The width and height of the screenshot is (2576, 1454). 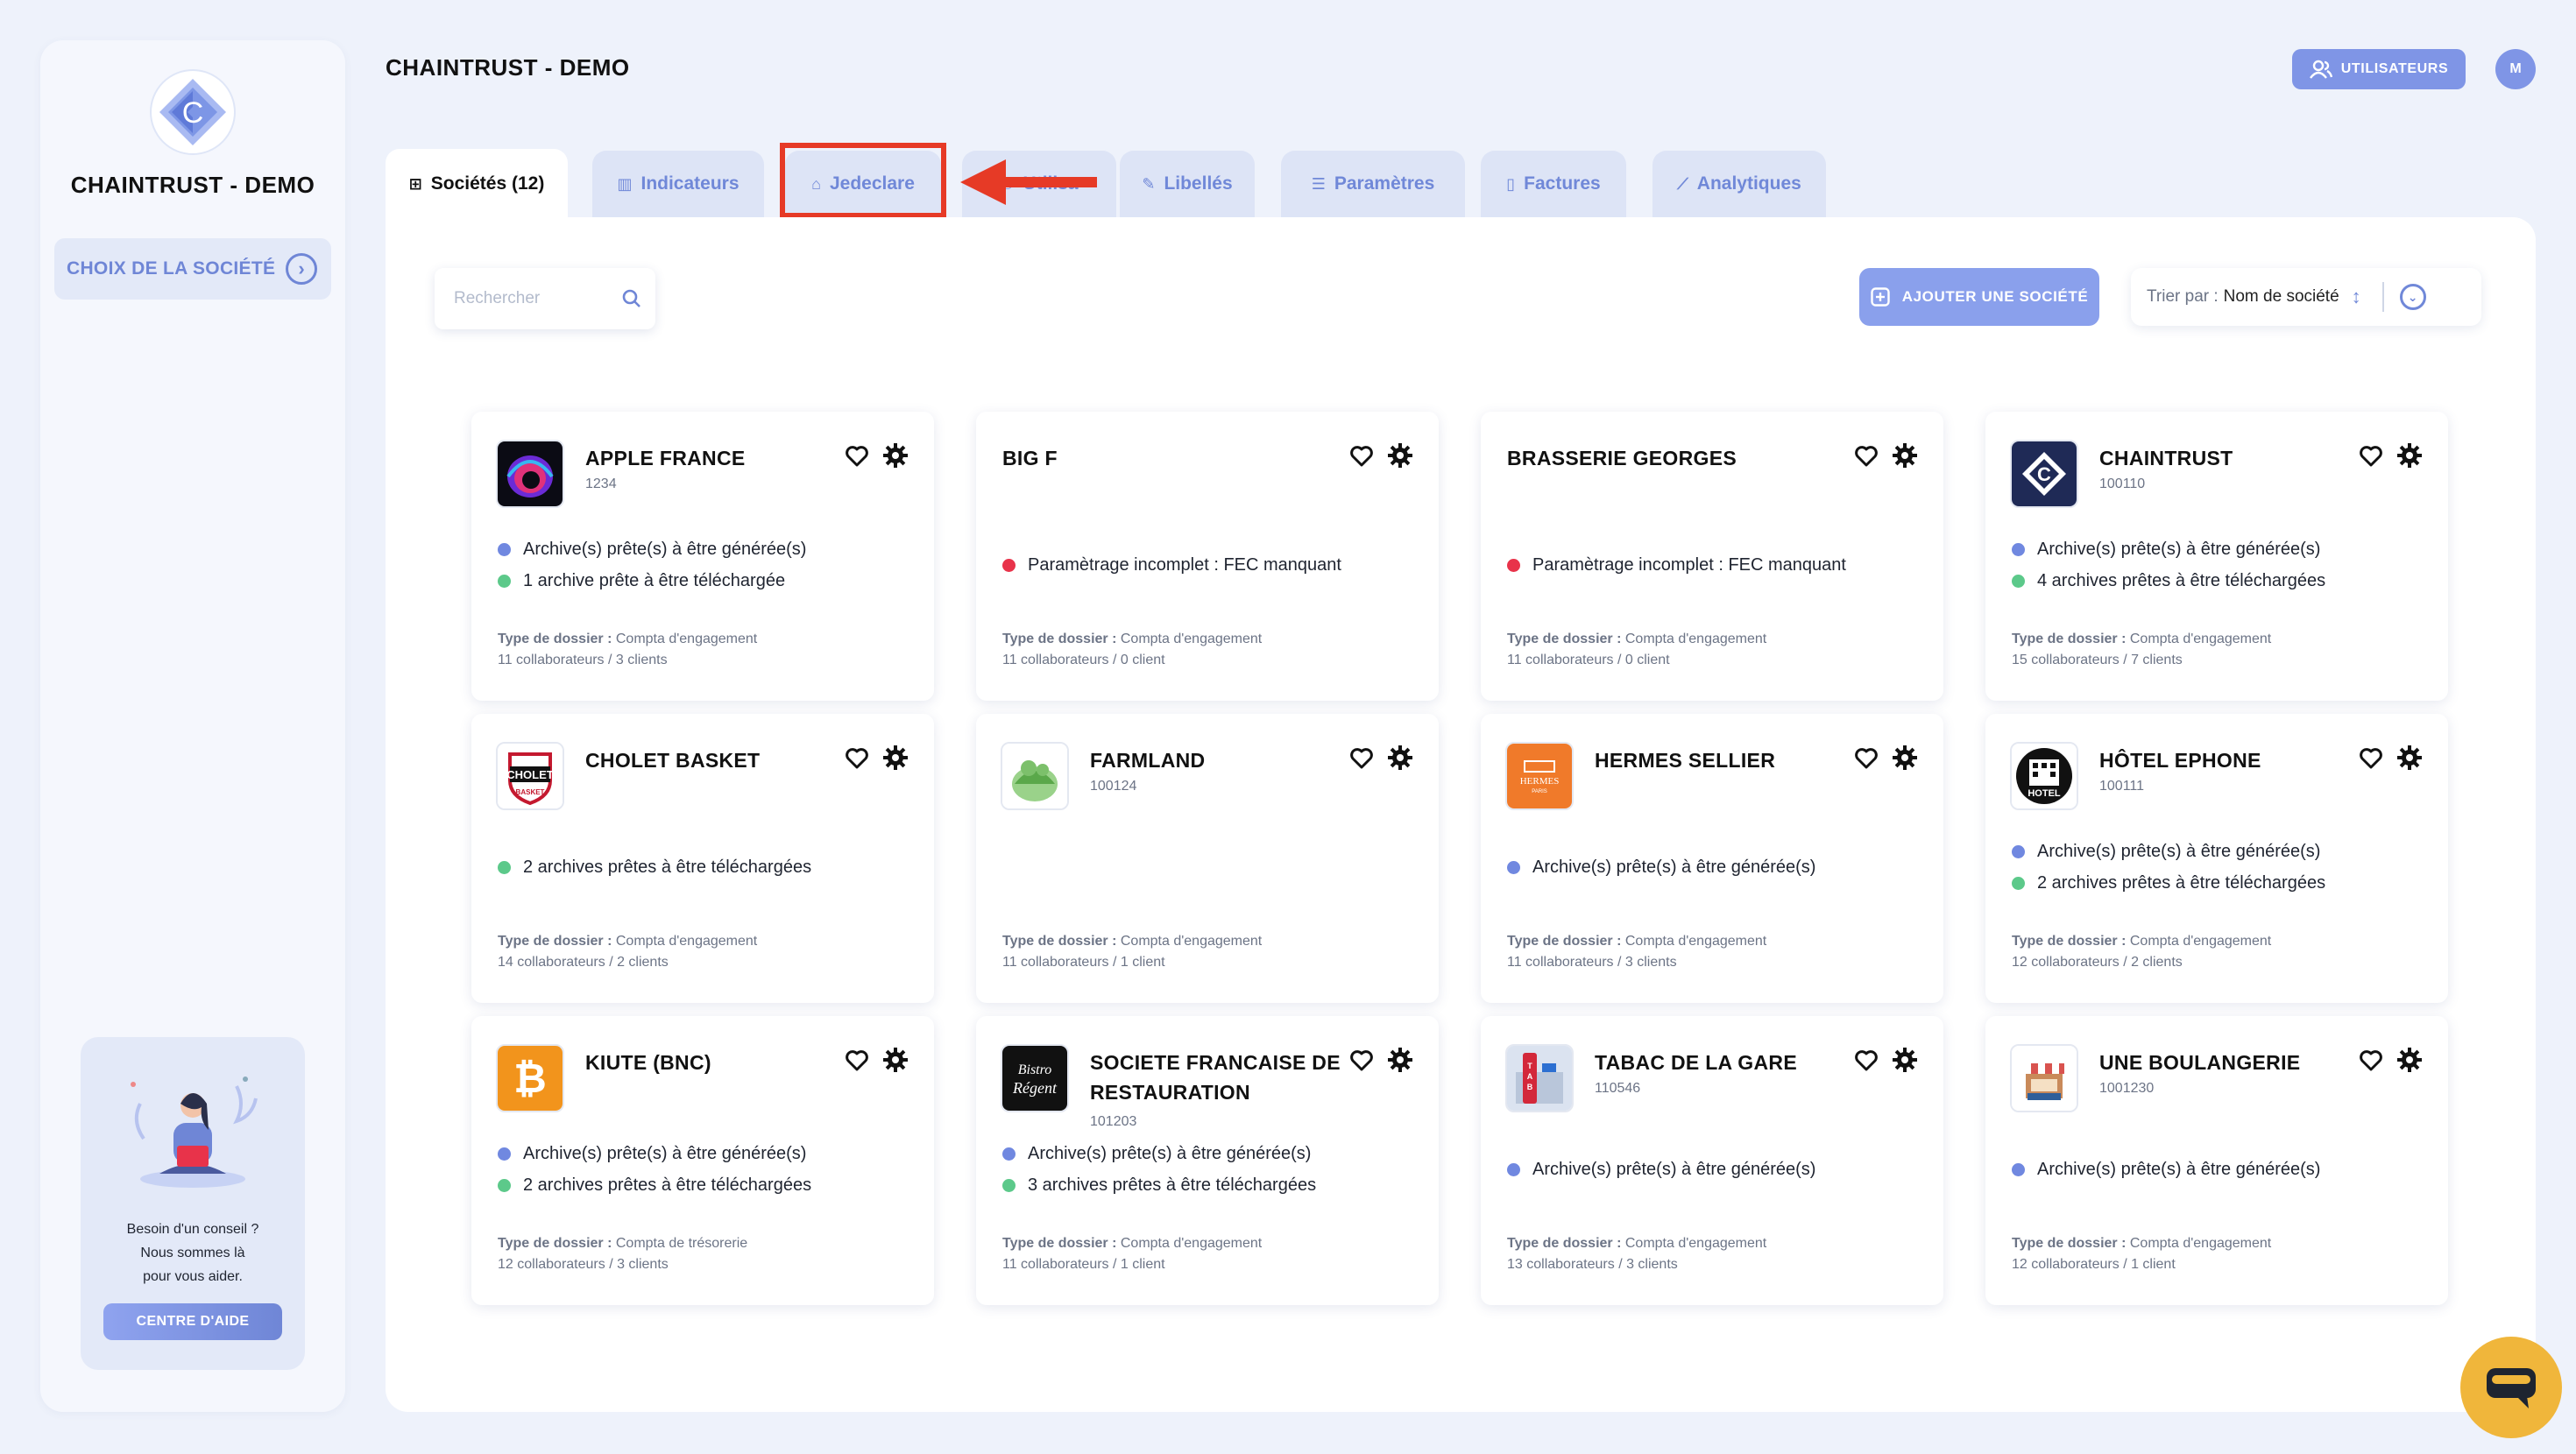 What do you see at coordinates (1696, 1062) in the screenshot?
I see `company-name: TABAC DE LA GARE` at bounding box center [1696, 1062].